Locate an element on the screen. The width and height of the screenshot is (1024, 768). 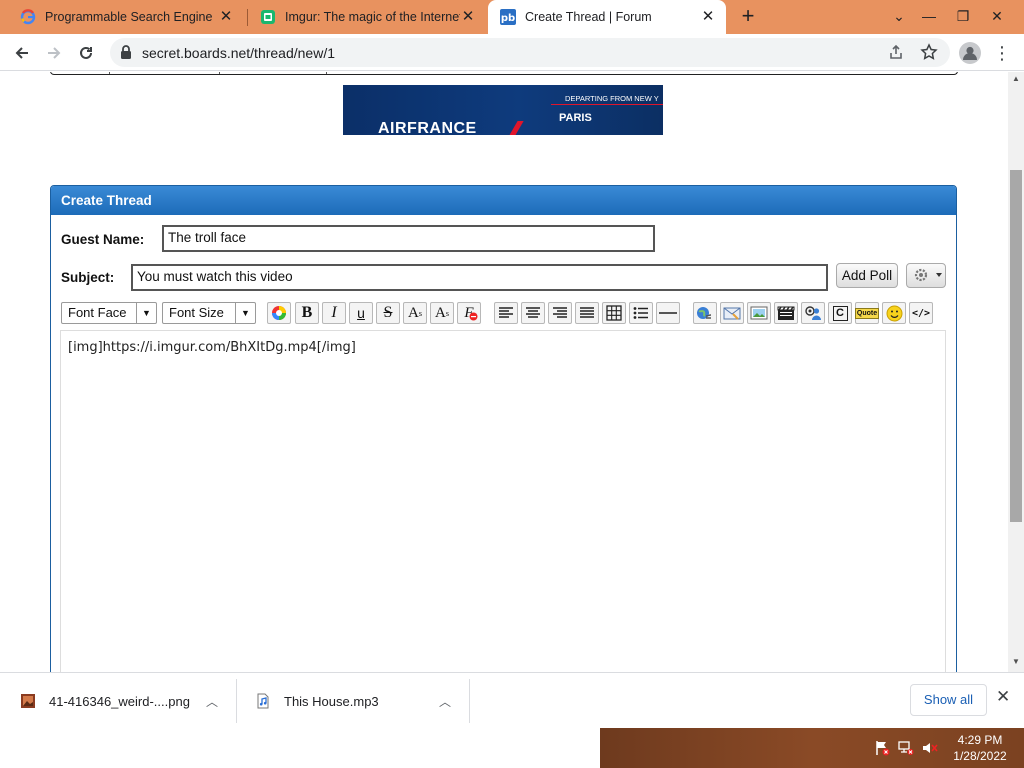
add-poll-button: Add Poll is located at coordinates (867, 275).